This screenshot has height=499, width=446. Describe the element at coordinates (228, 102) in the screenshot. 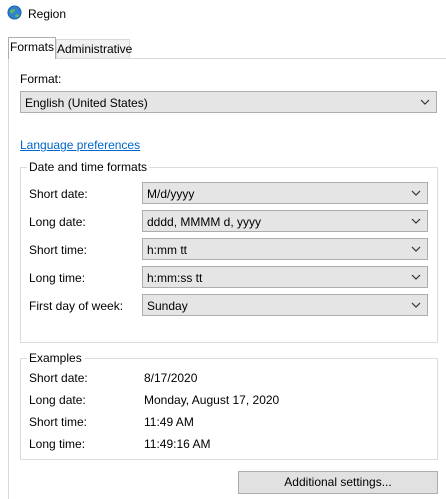

I see `format-dropdown: English (United States)` at that location.